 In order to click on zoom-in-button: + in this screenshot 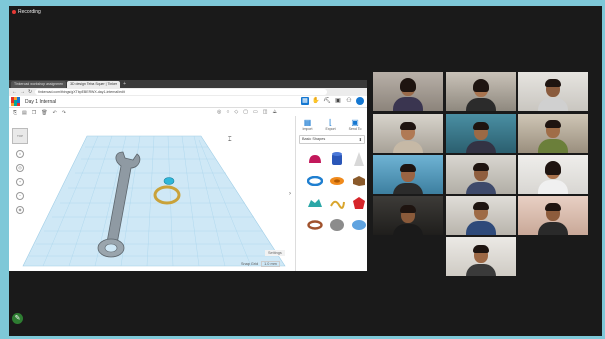, I will do `click(20, 182)`.